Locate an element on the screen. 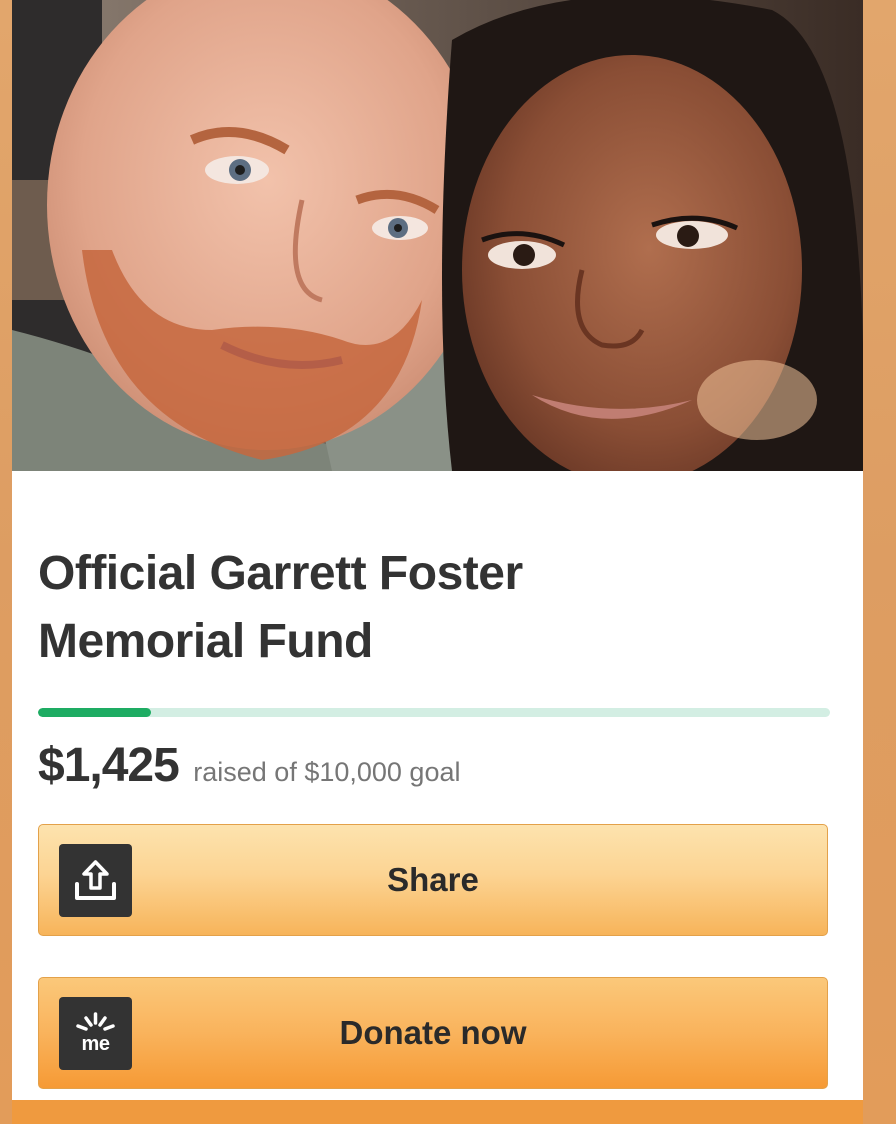 This screenshot has height=1124, width=896. donate-now-button-label: Donate now is located at coordinates (433, 1032).